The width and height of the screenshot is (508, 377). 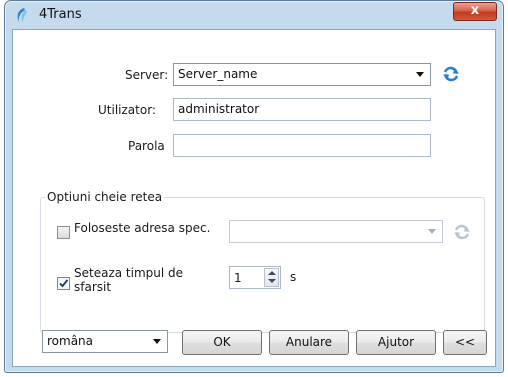 I want to click on title-bar: 4Trans x, so click(x=254, y=15).